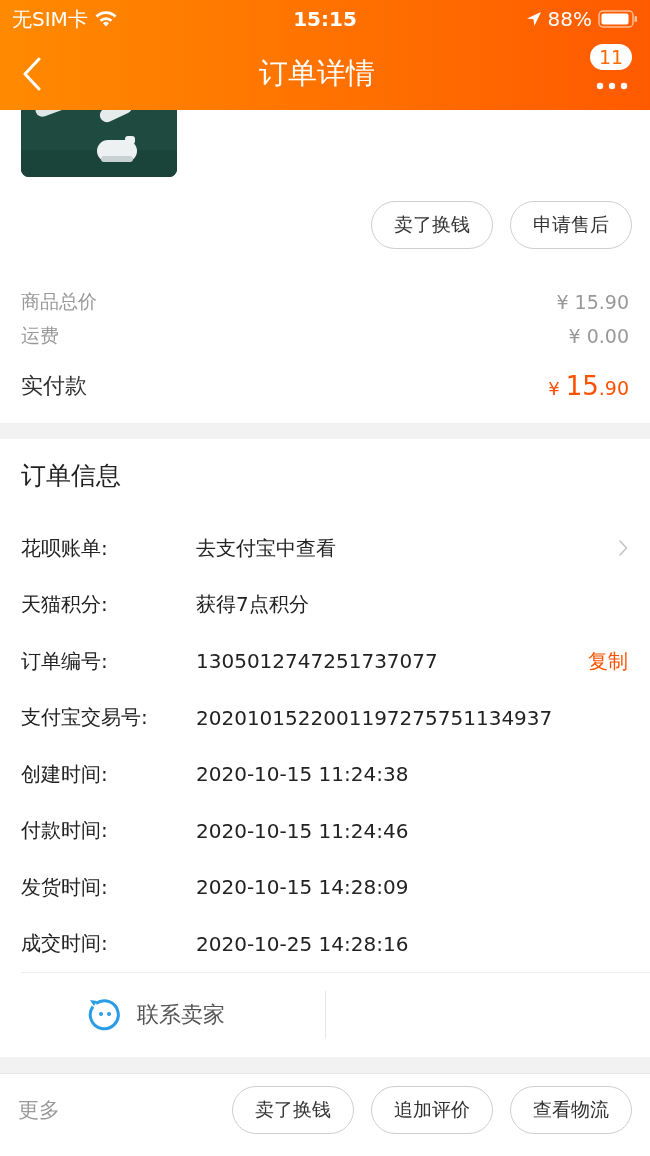 This screenshot has width=650, height=1156. What do you see at coordinates (65, 831) in the screenshot?
I see `info-label: 付款时间:` at bounding box center [65, 831].